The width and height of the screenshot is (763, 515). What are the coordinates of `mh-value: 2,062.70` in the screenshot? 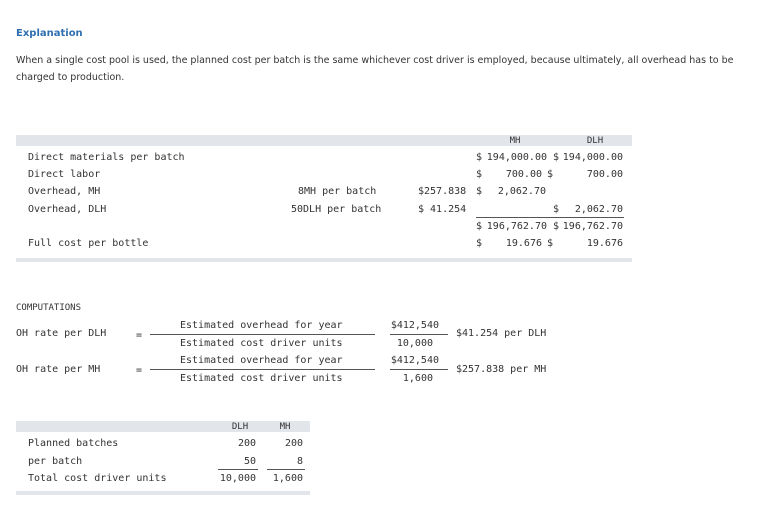 It's located at (521, 191).